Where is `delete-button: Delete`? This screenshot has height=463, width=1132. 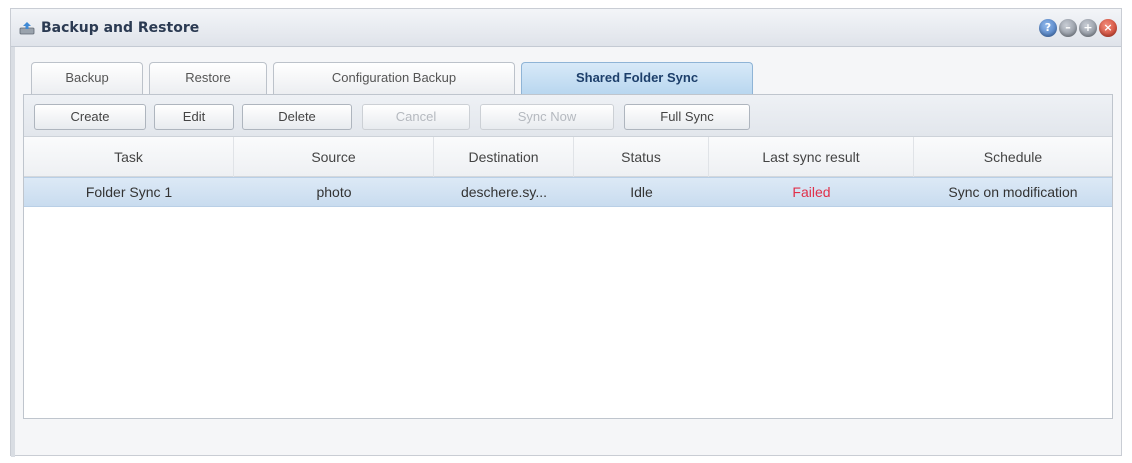 delete-button: Delete is located at coordinates (297, 117).